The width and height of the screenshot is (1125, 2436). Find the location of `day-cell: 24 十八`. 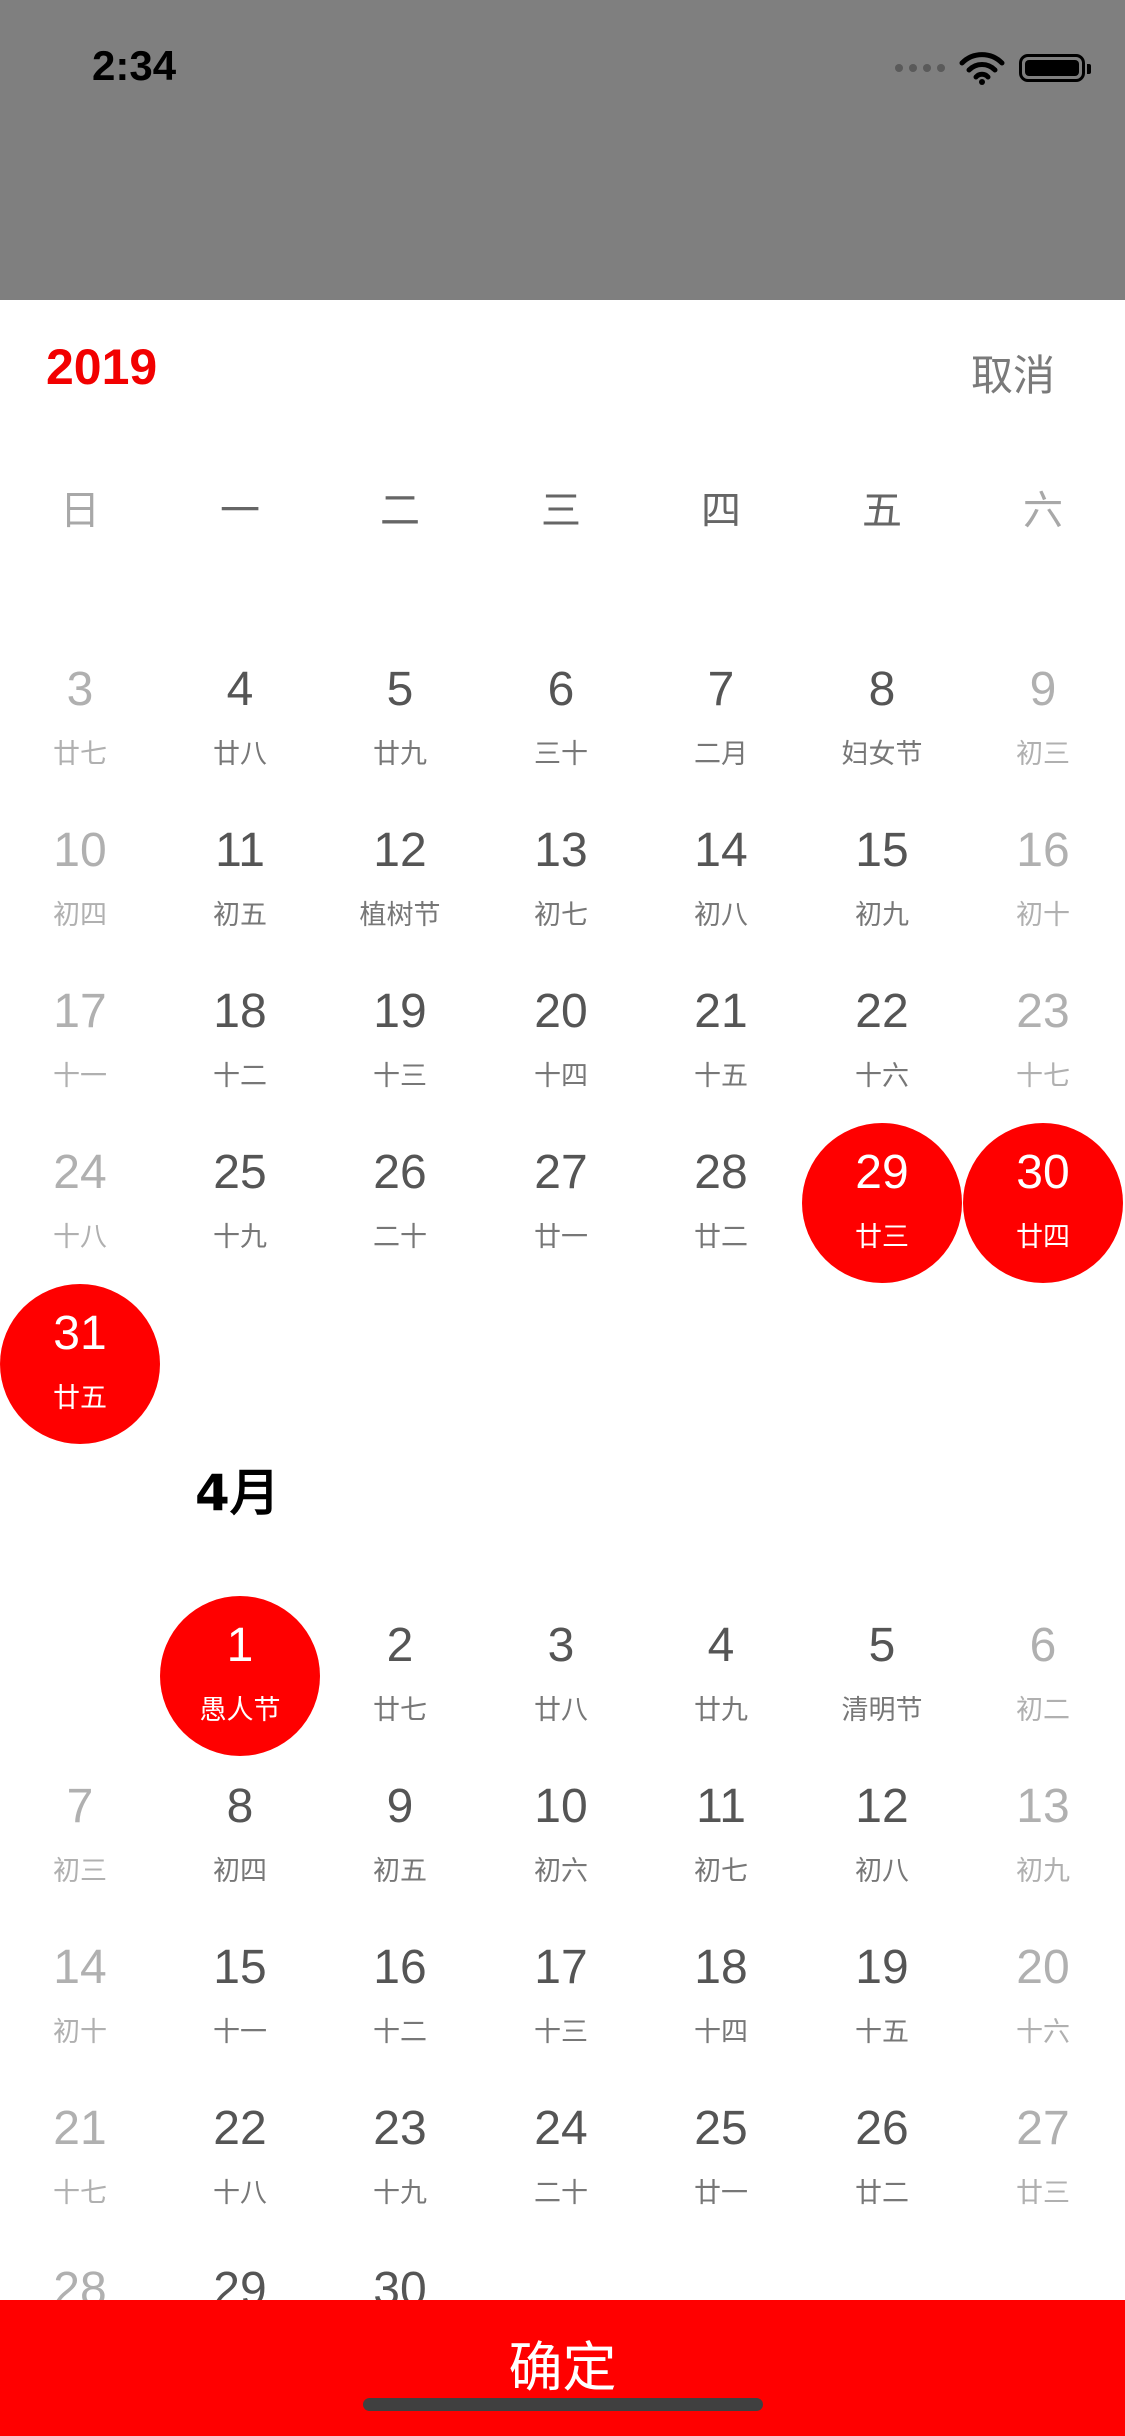

day-cell: 24 十八 is located at coordinates (80, 1203).